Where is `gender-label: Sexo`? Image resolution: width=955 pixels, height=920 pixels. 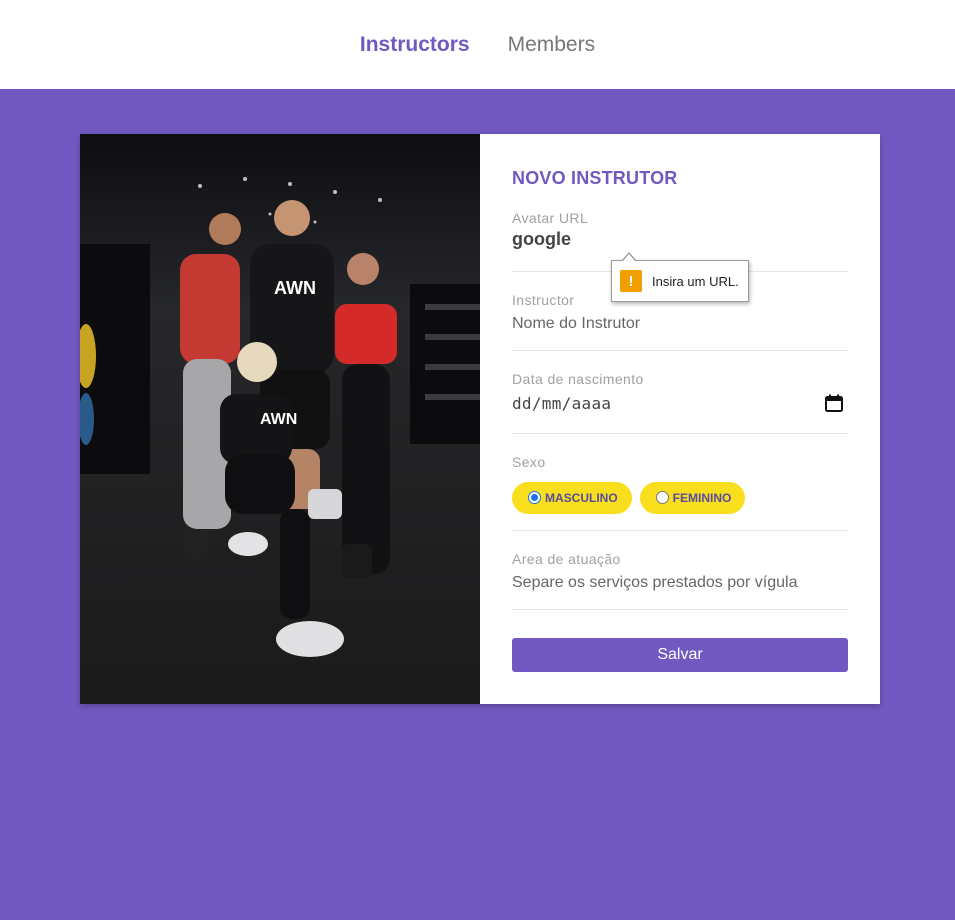 gender-label: Sexo is located at coordinates (529, 462).